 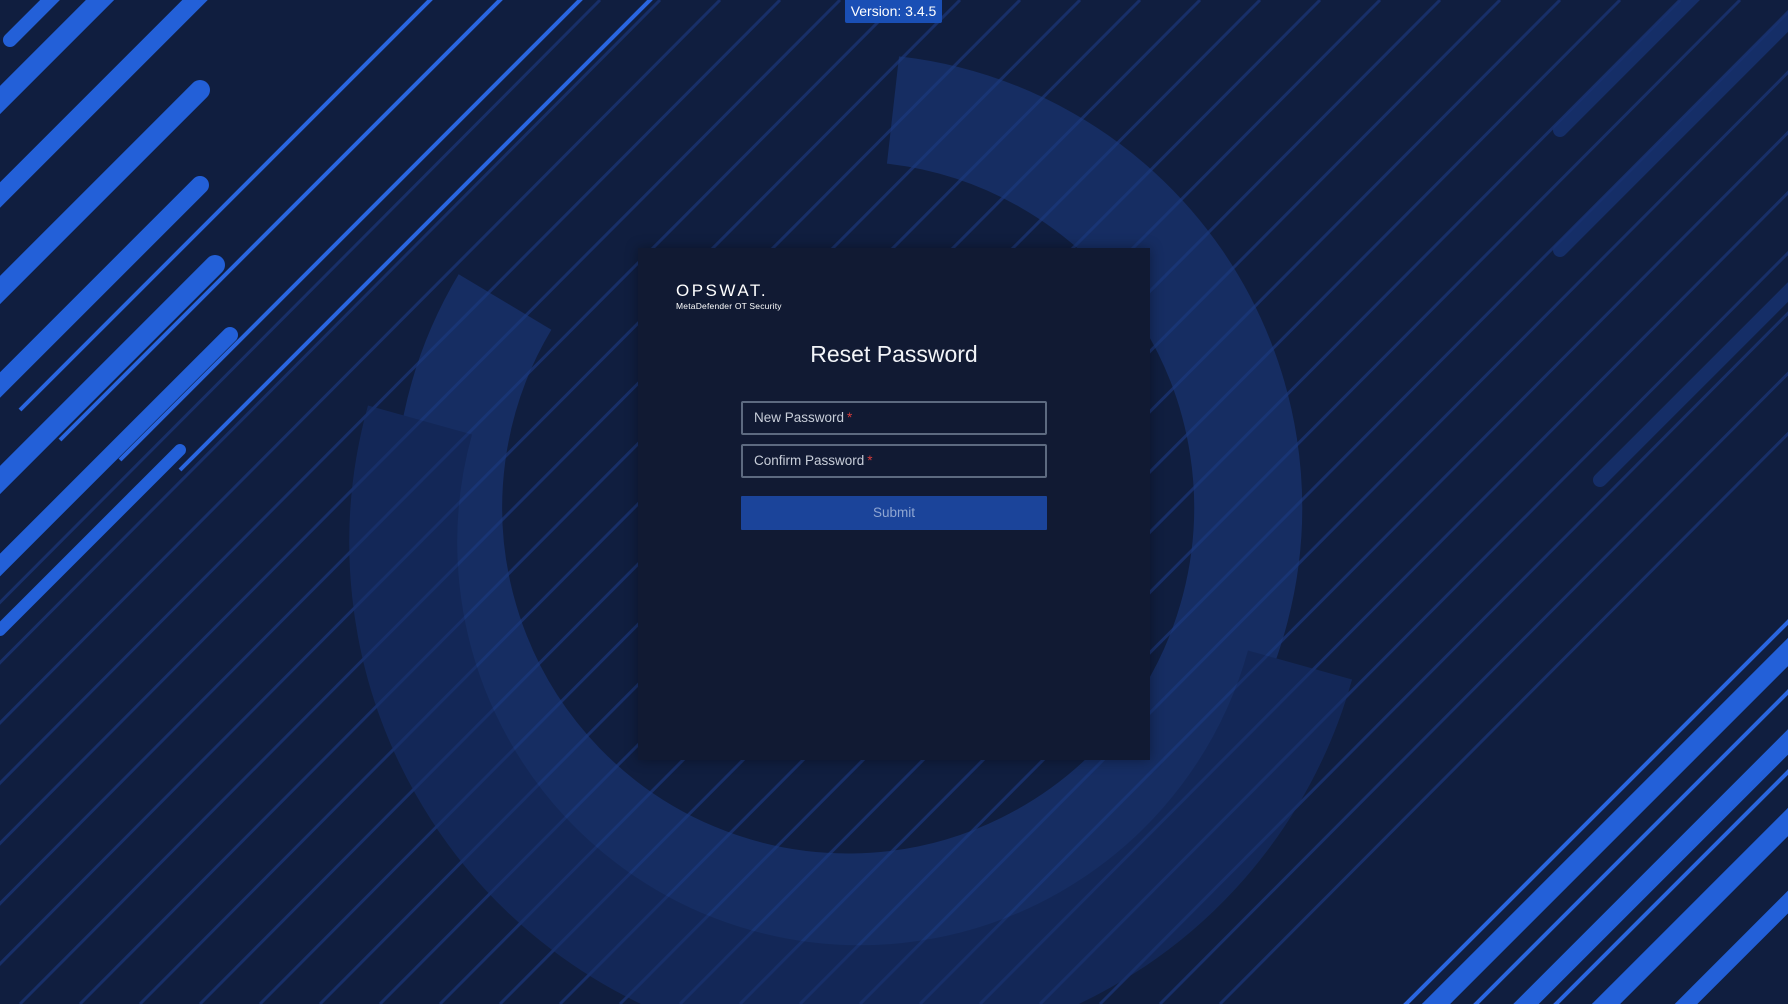 I want to click on submit-button: Submit, so click(x=894, y=513).